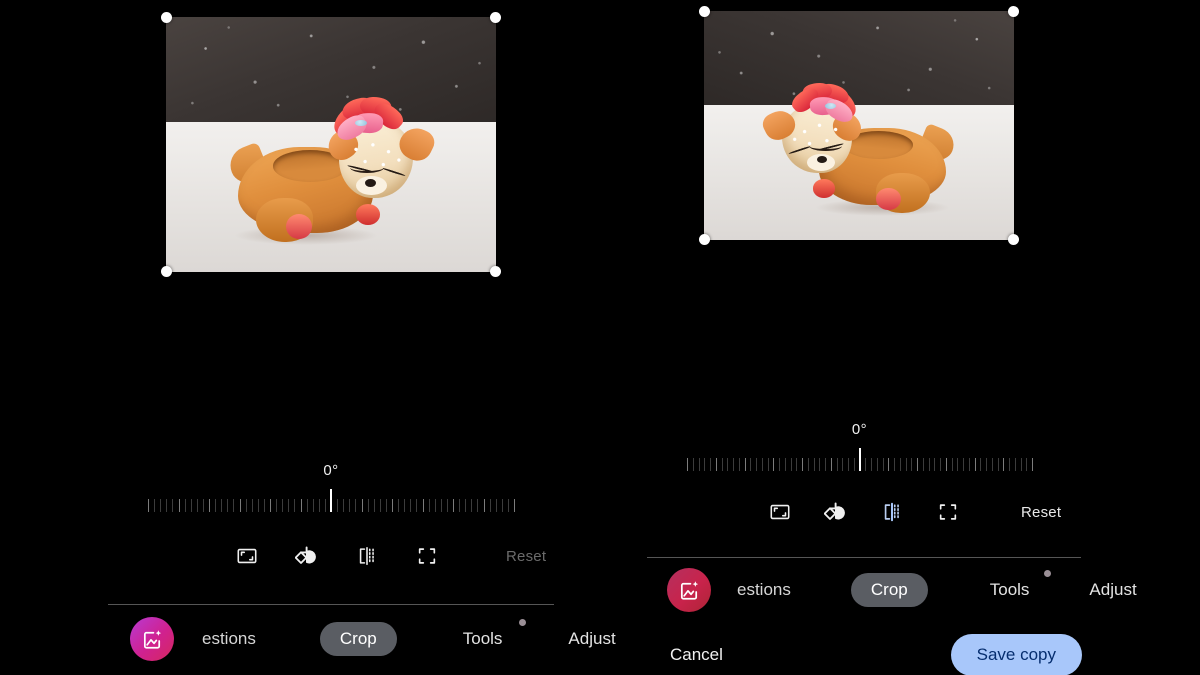 The image size is (1200, 675). Describe the element at coordinates (390, 556) in the screenshot. I see `crop-tool-row: Reset` at that location.